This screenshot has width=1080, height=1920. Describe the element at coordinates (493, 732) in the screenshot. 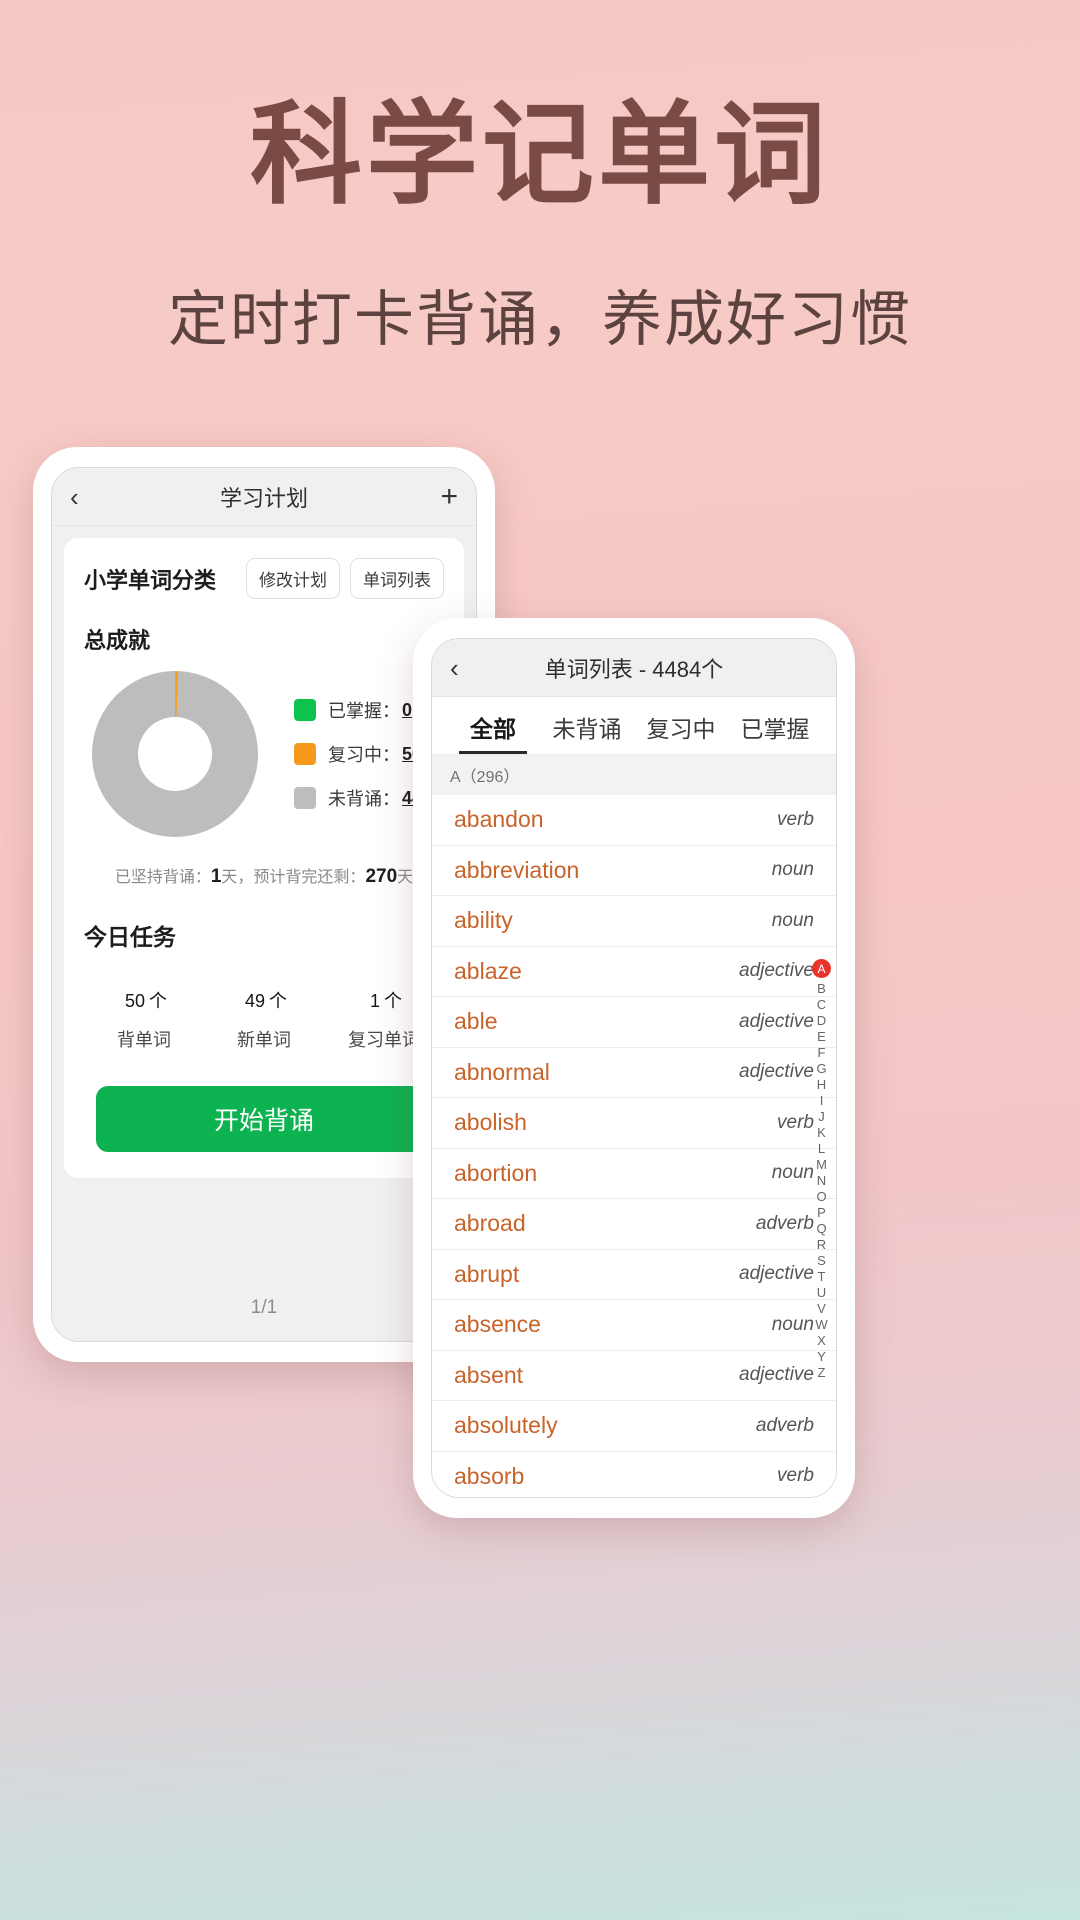

I see `tab-all: 全部` at that location.